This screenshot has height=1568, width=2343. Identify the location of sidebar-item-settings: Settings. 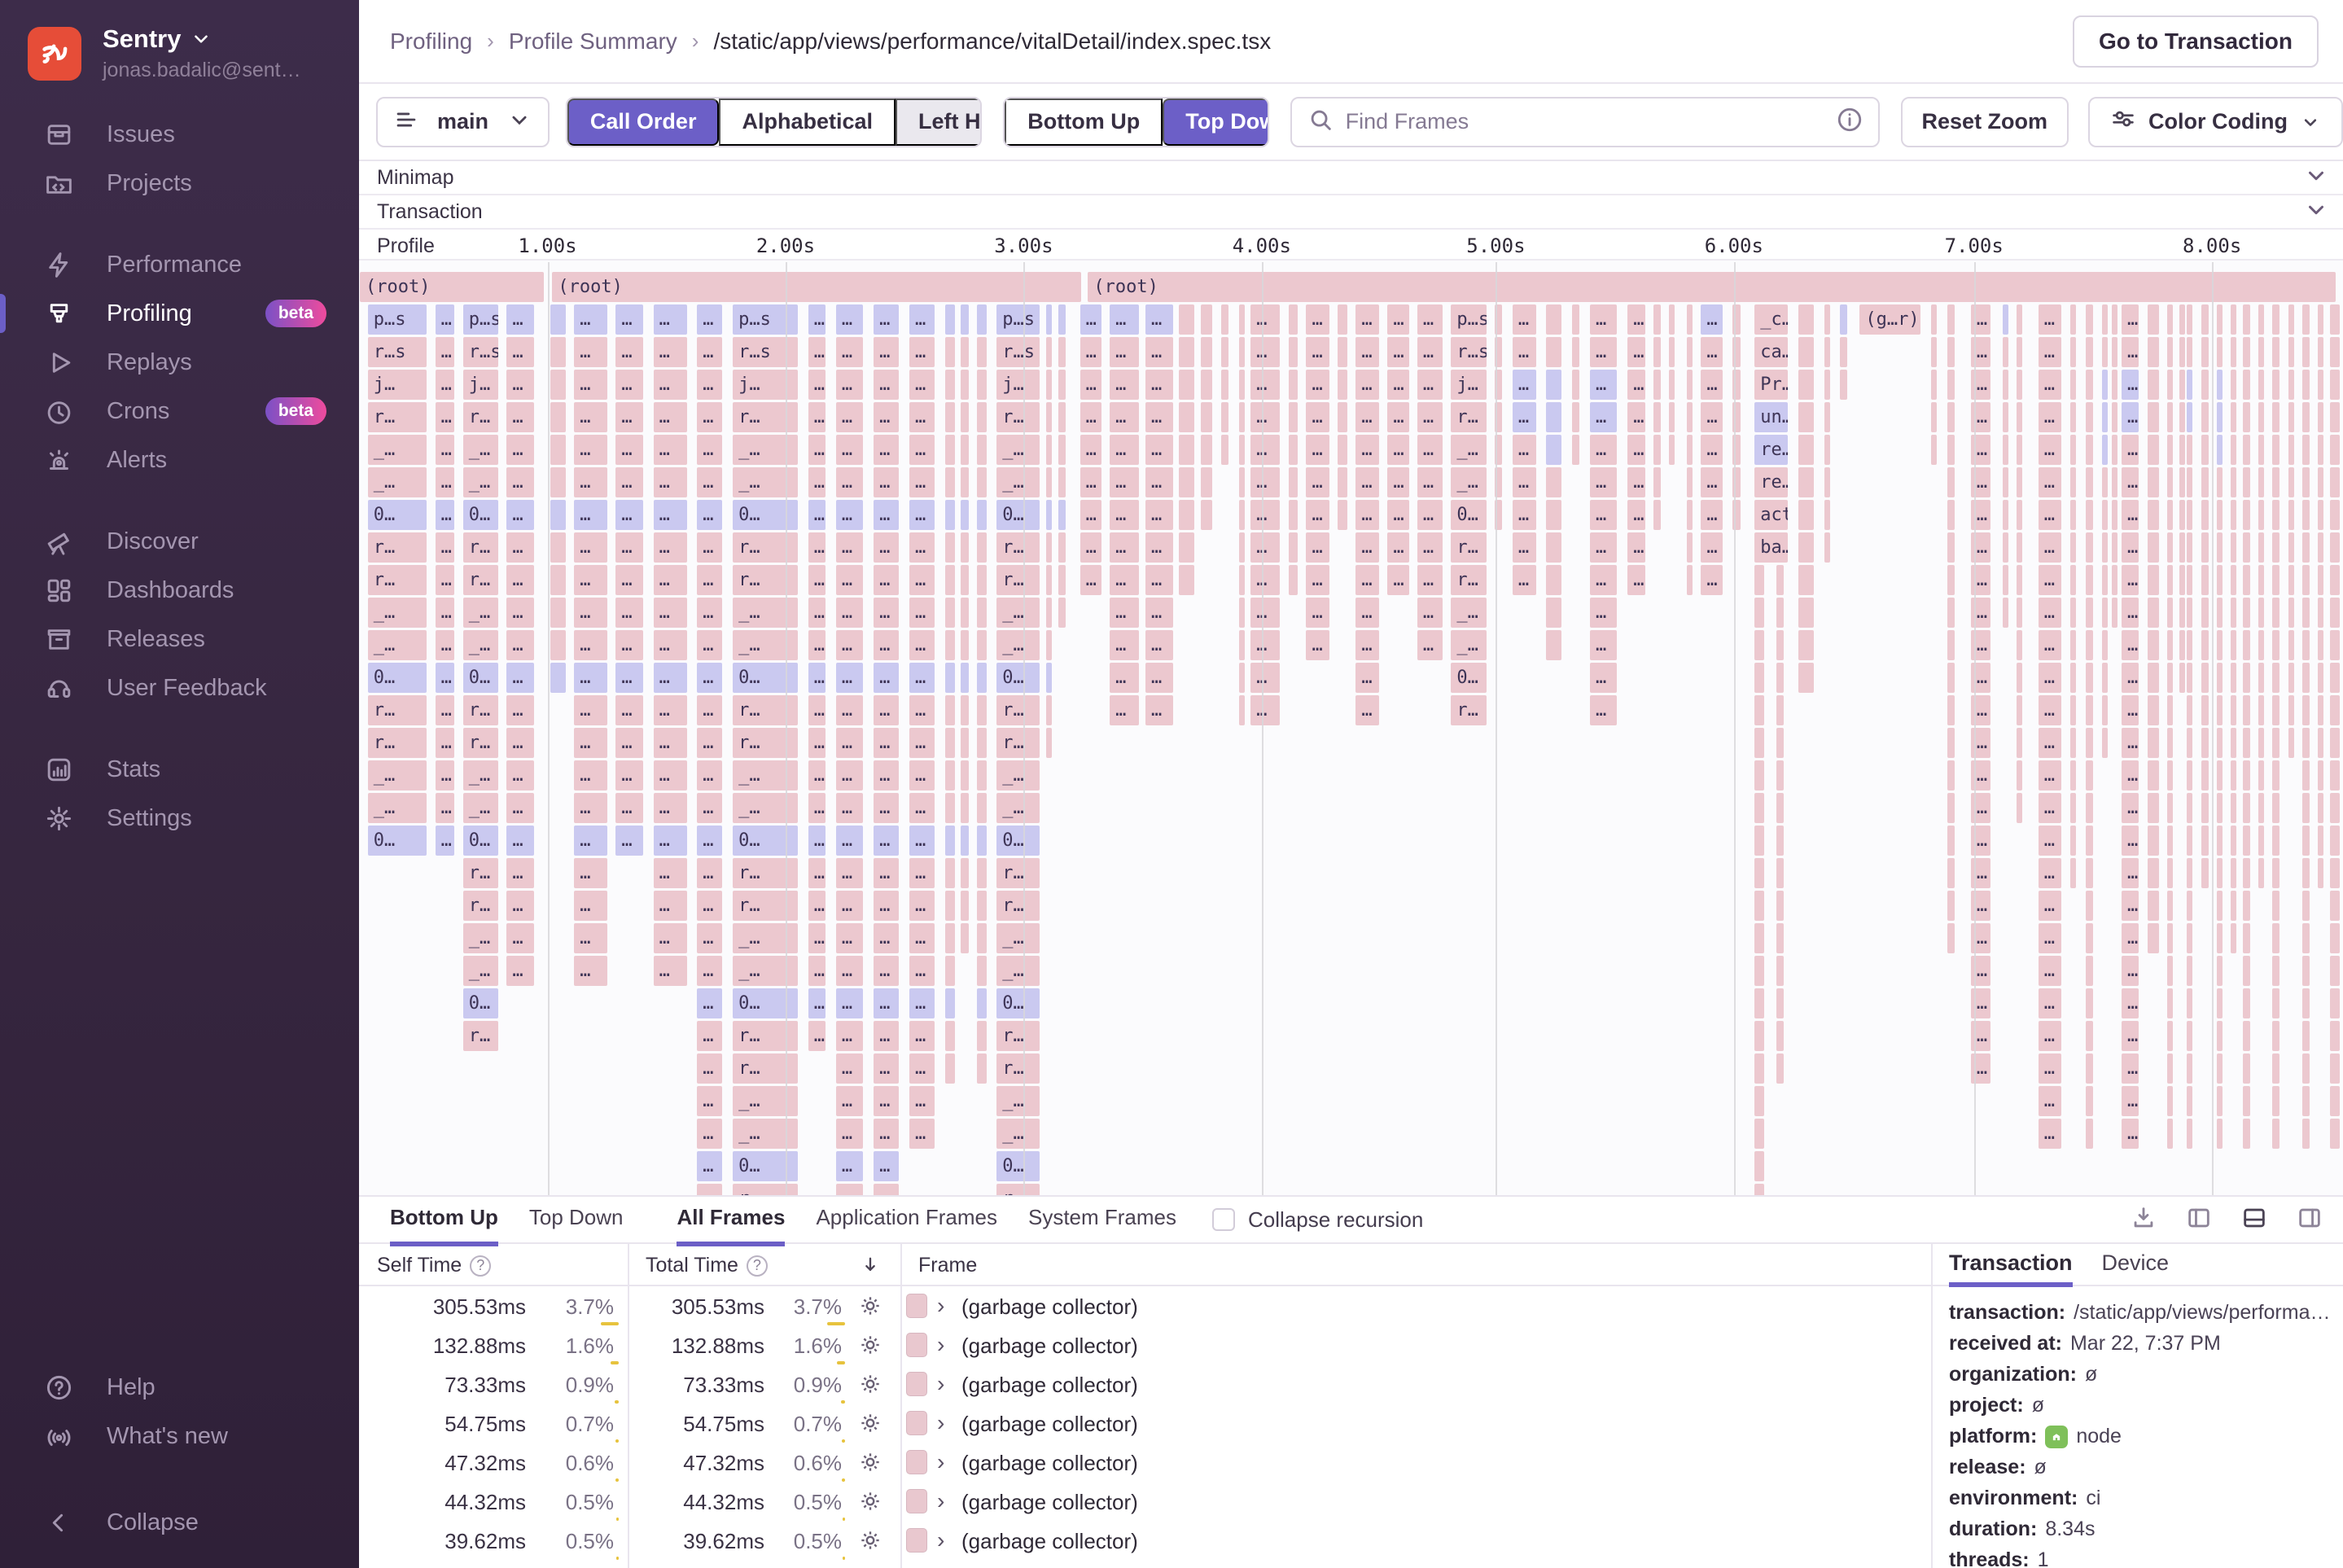
(180, 819).